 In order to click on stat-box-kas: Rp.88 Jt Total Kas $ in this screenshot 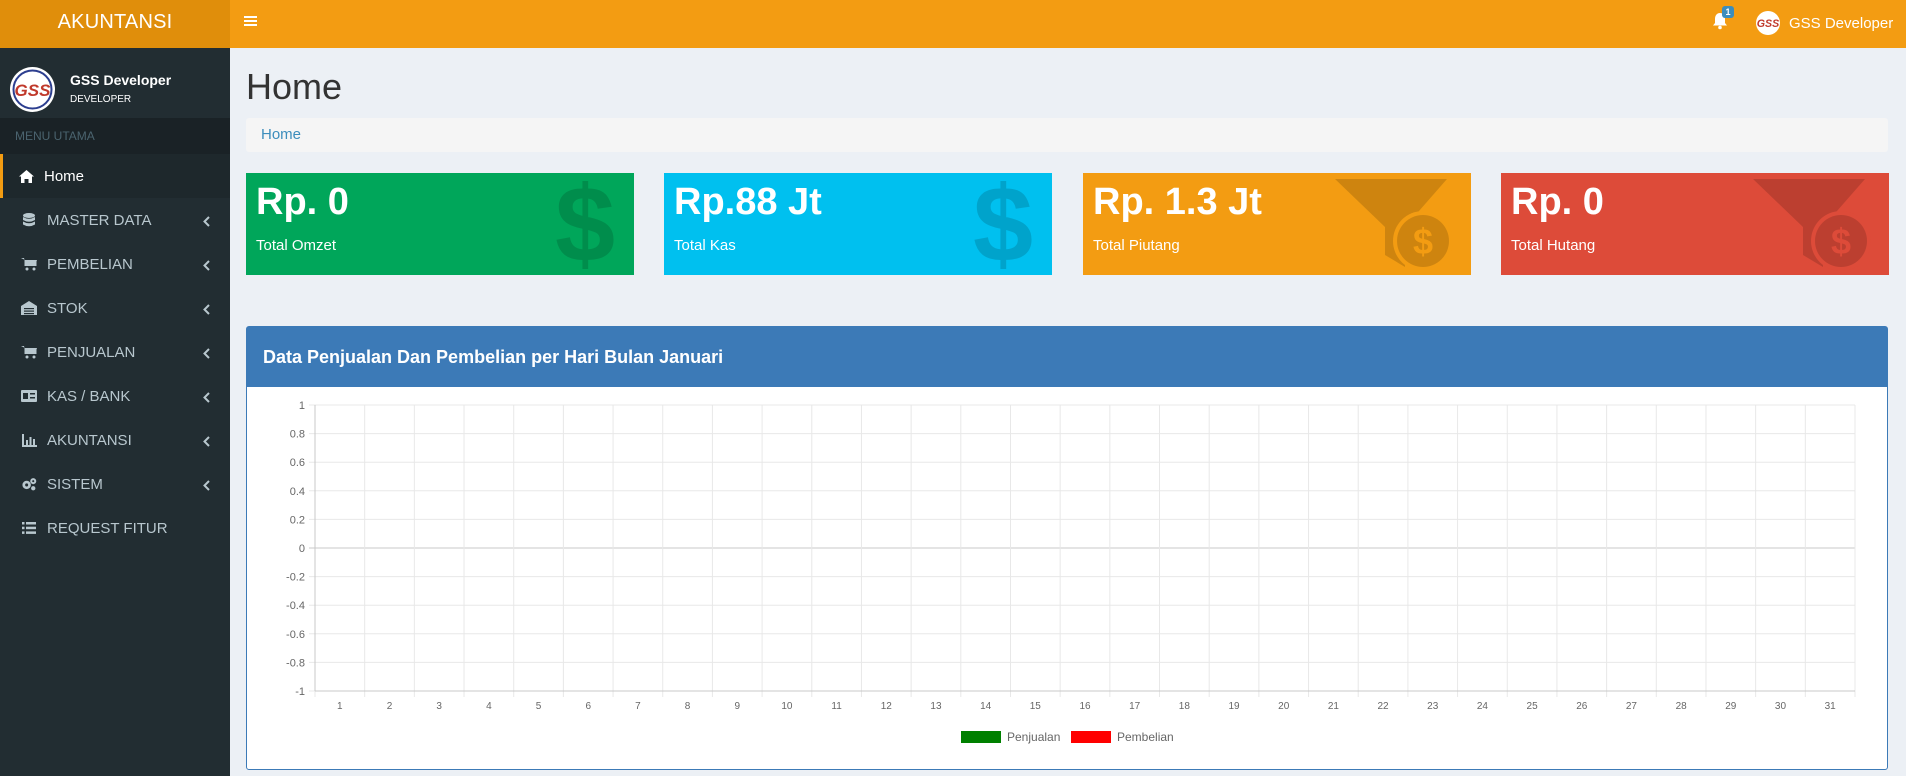, I will do `click(858, 224)`.